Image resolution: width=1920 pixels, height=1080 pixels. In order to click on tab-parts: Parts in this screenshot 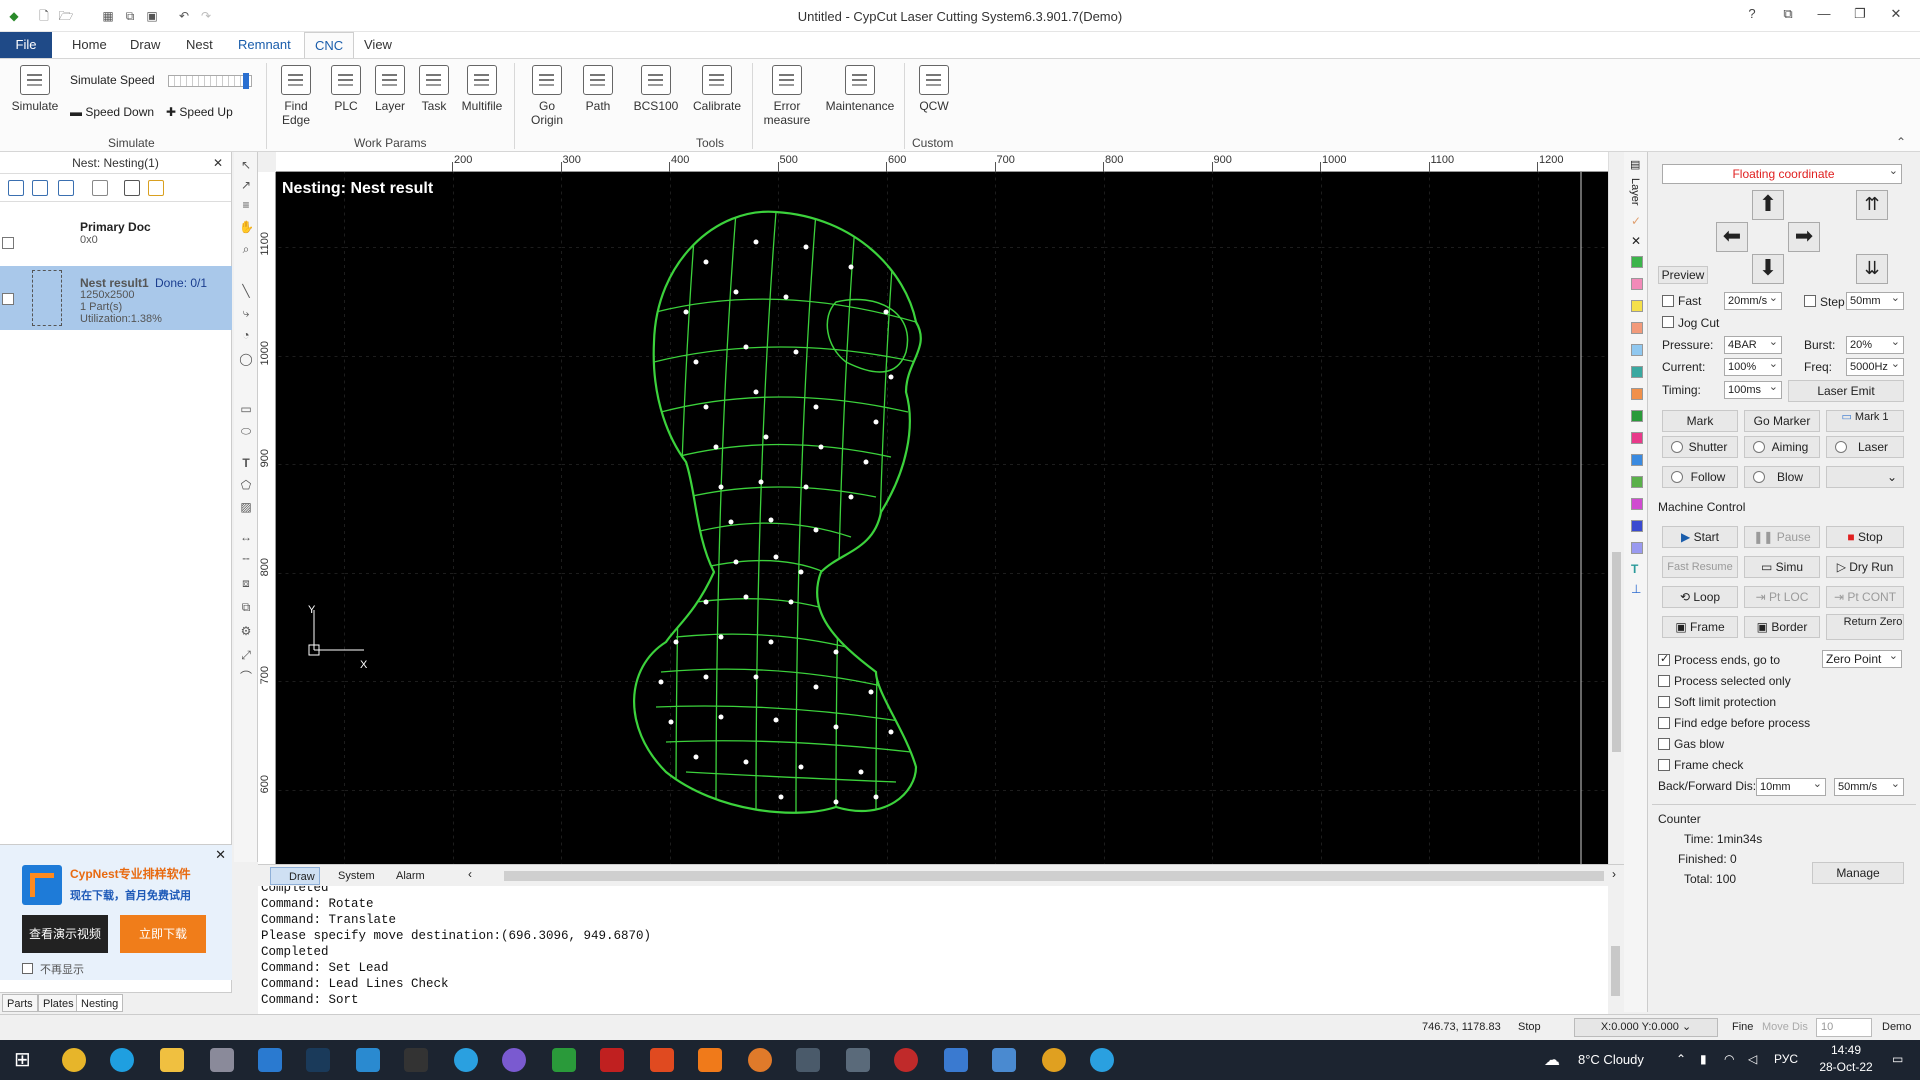, I will do `click(20, 1003)`.